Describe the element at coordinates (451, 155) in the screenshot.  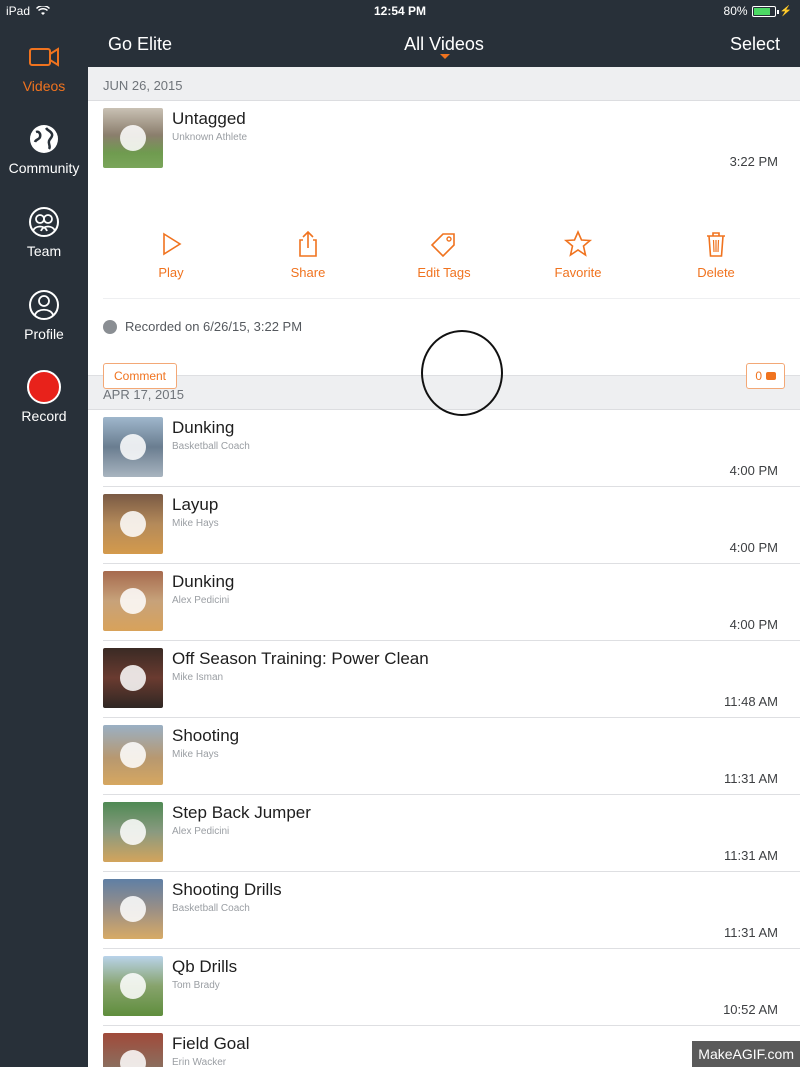
I see `list-item: Untagged Unknown Athlete 3:22 PM` at that location.